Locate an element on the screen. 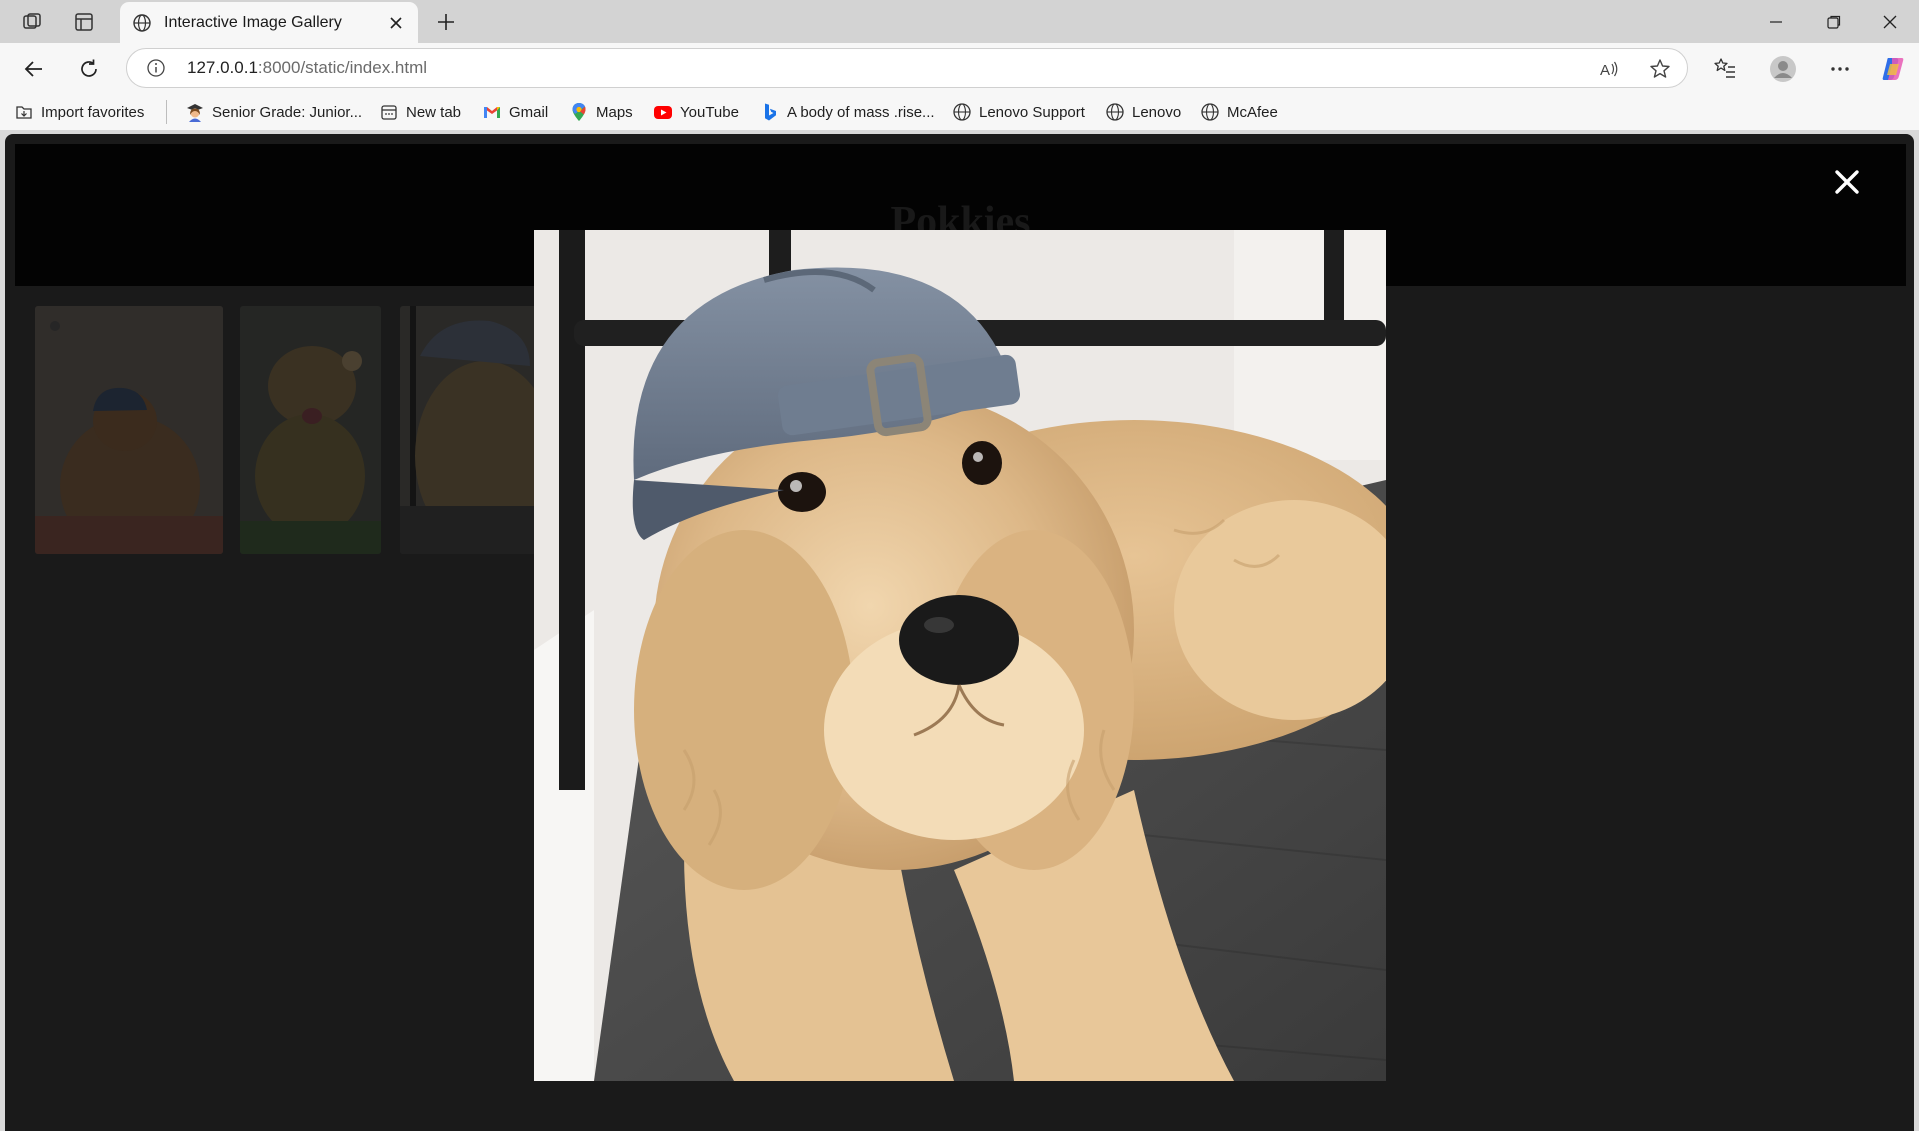 This screenshot has width=1919, height=1131. more-options-icon is located at coordinates (1840, 69).